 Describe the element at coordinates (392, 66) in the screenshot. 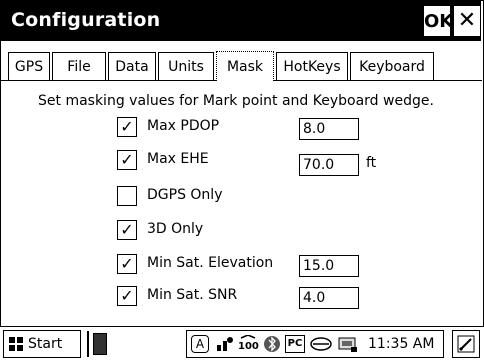

I see `tab-keyboard: Keyboard` at that location.